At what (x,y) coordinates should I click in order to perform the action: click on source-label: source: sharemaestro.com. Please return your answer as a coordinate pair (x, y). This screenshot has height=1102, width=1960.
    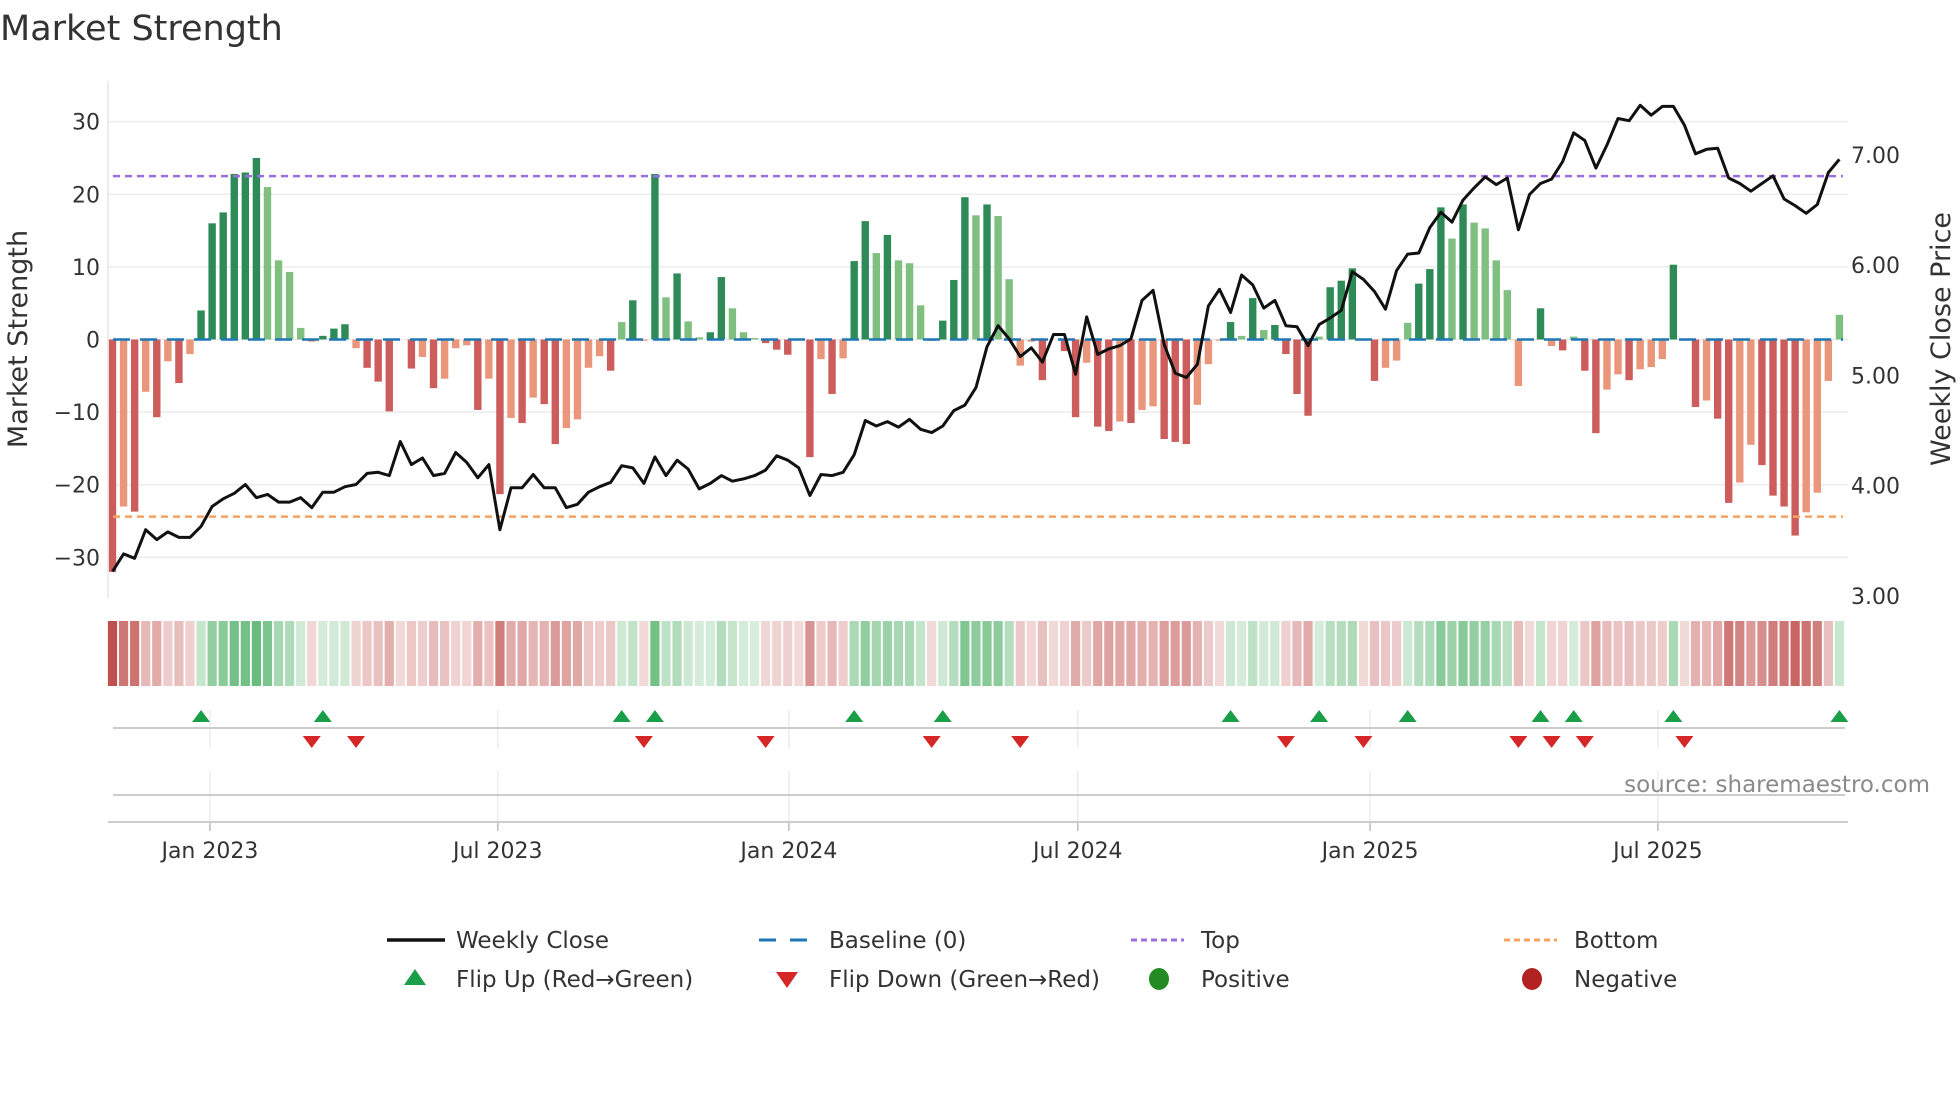
    Looking at the image, I should click on (1777, 785).